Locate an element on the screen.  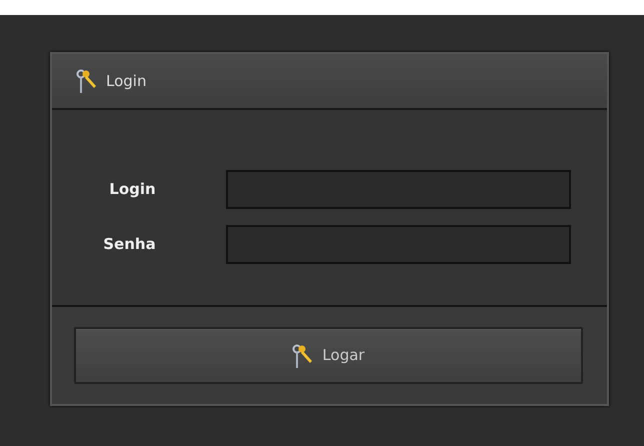
login-button: Logar is located at coordinates (328, 355).